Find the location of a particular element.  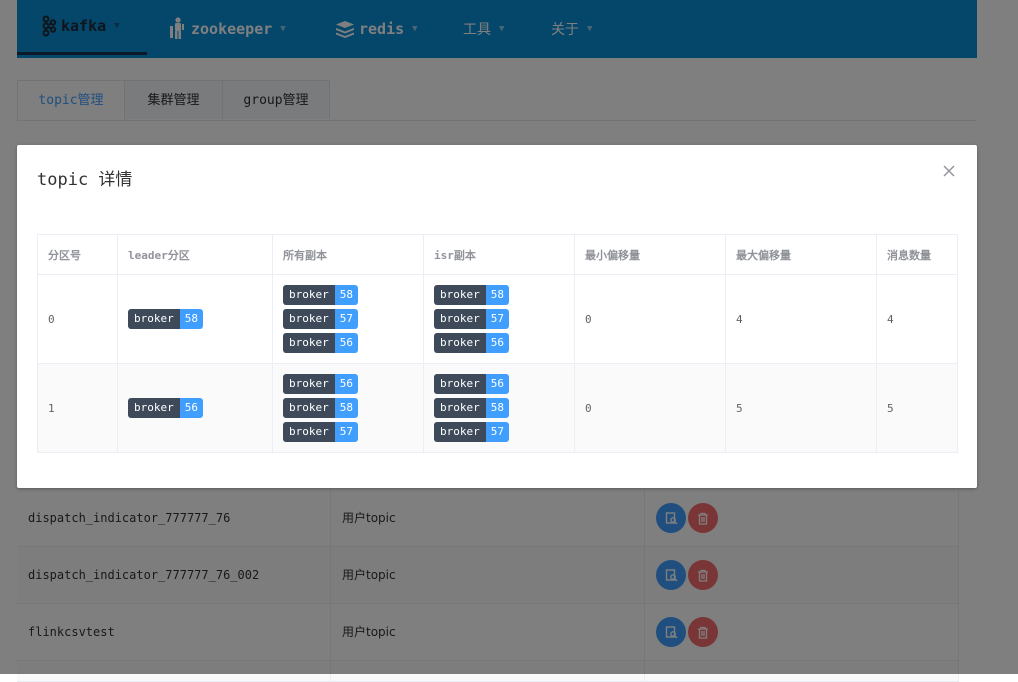

max-offset: 5 is located at coordinates (801, 408).